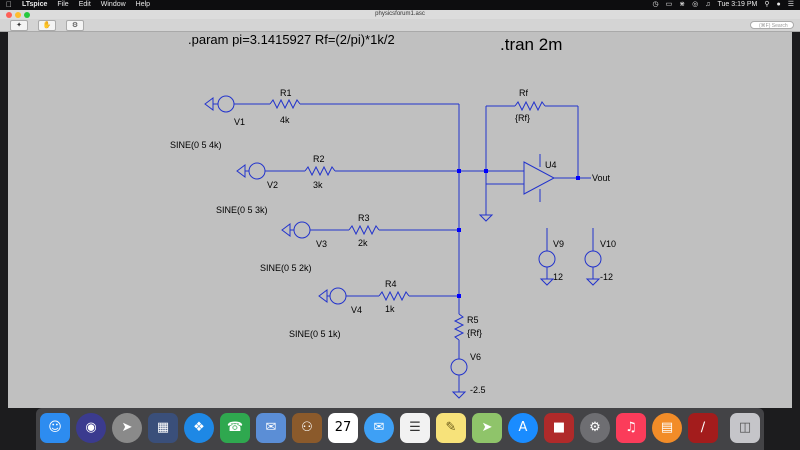  Describe the element at coordinates (558, 277) in the screenshot. I see `v9-value: 12` at that location.